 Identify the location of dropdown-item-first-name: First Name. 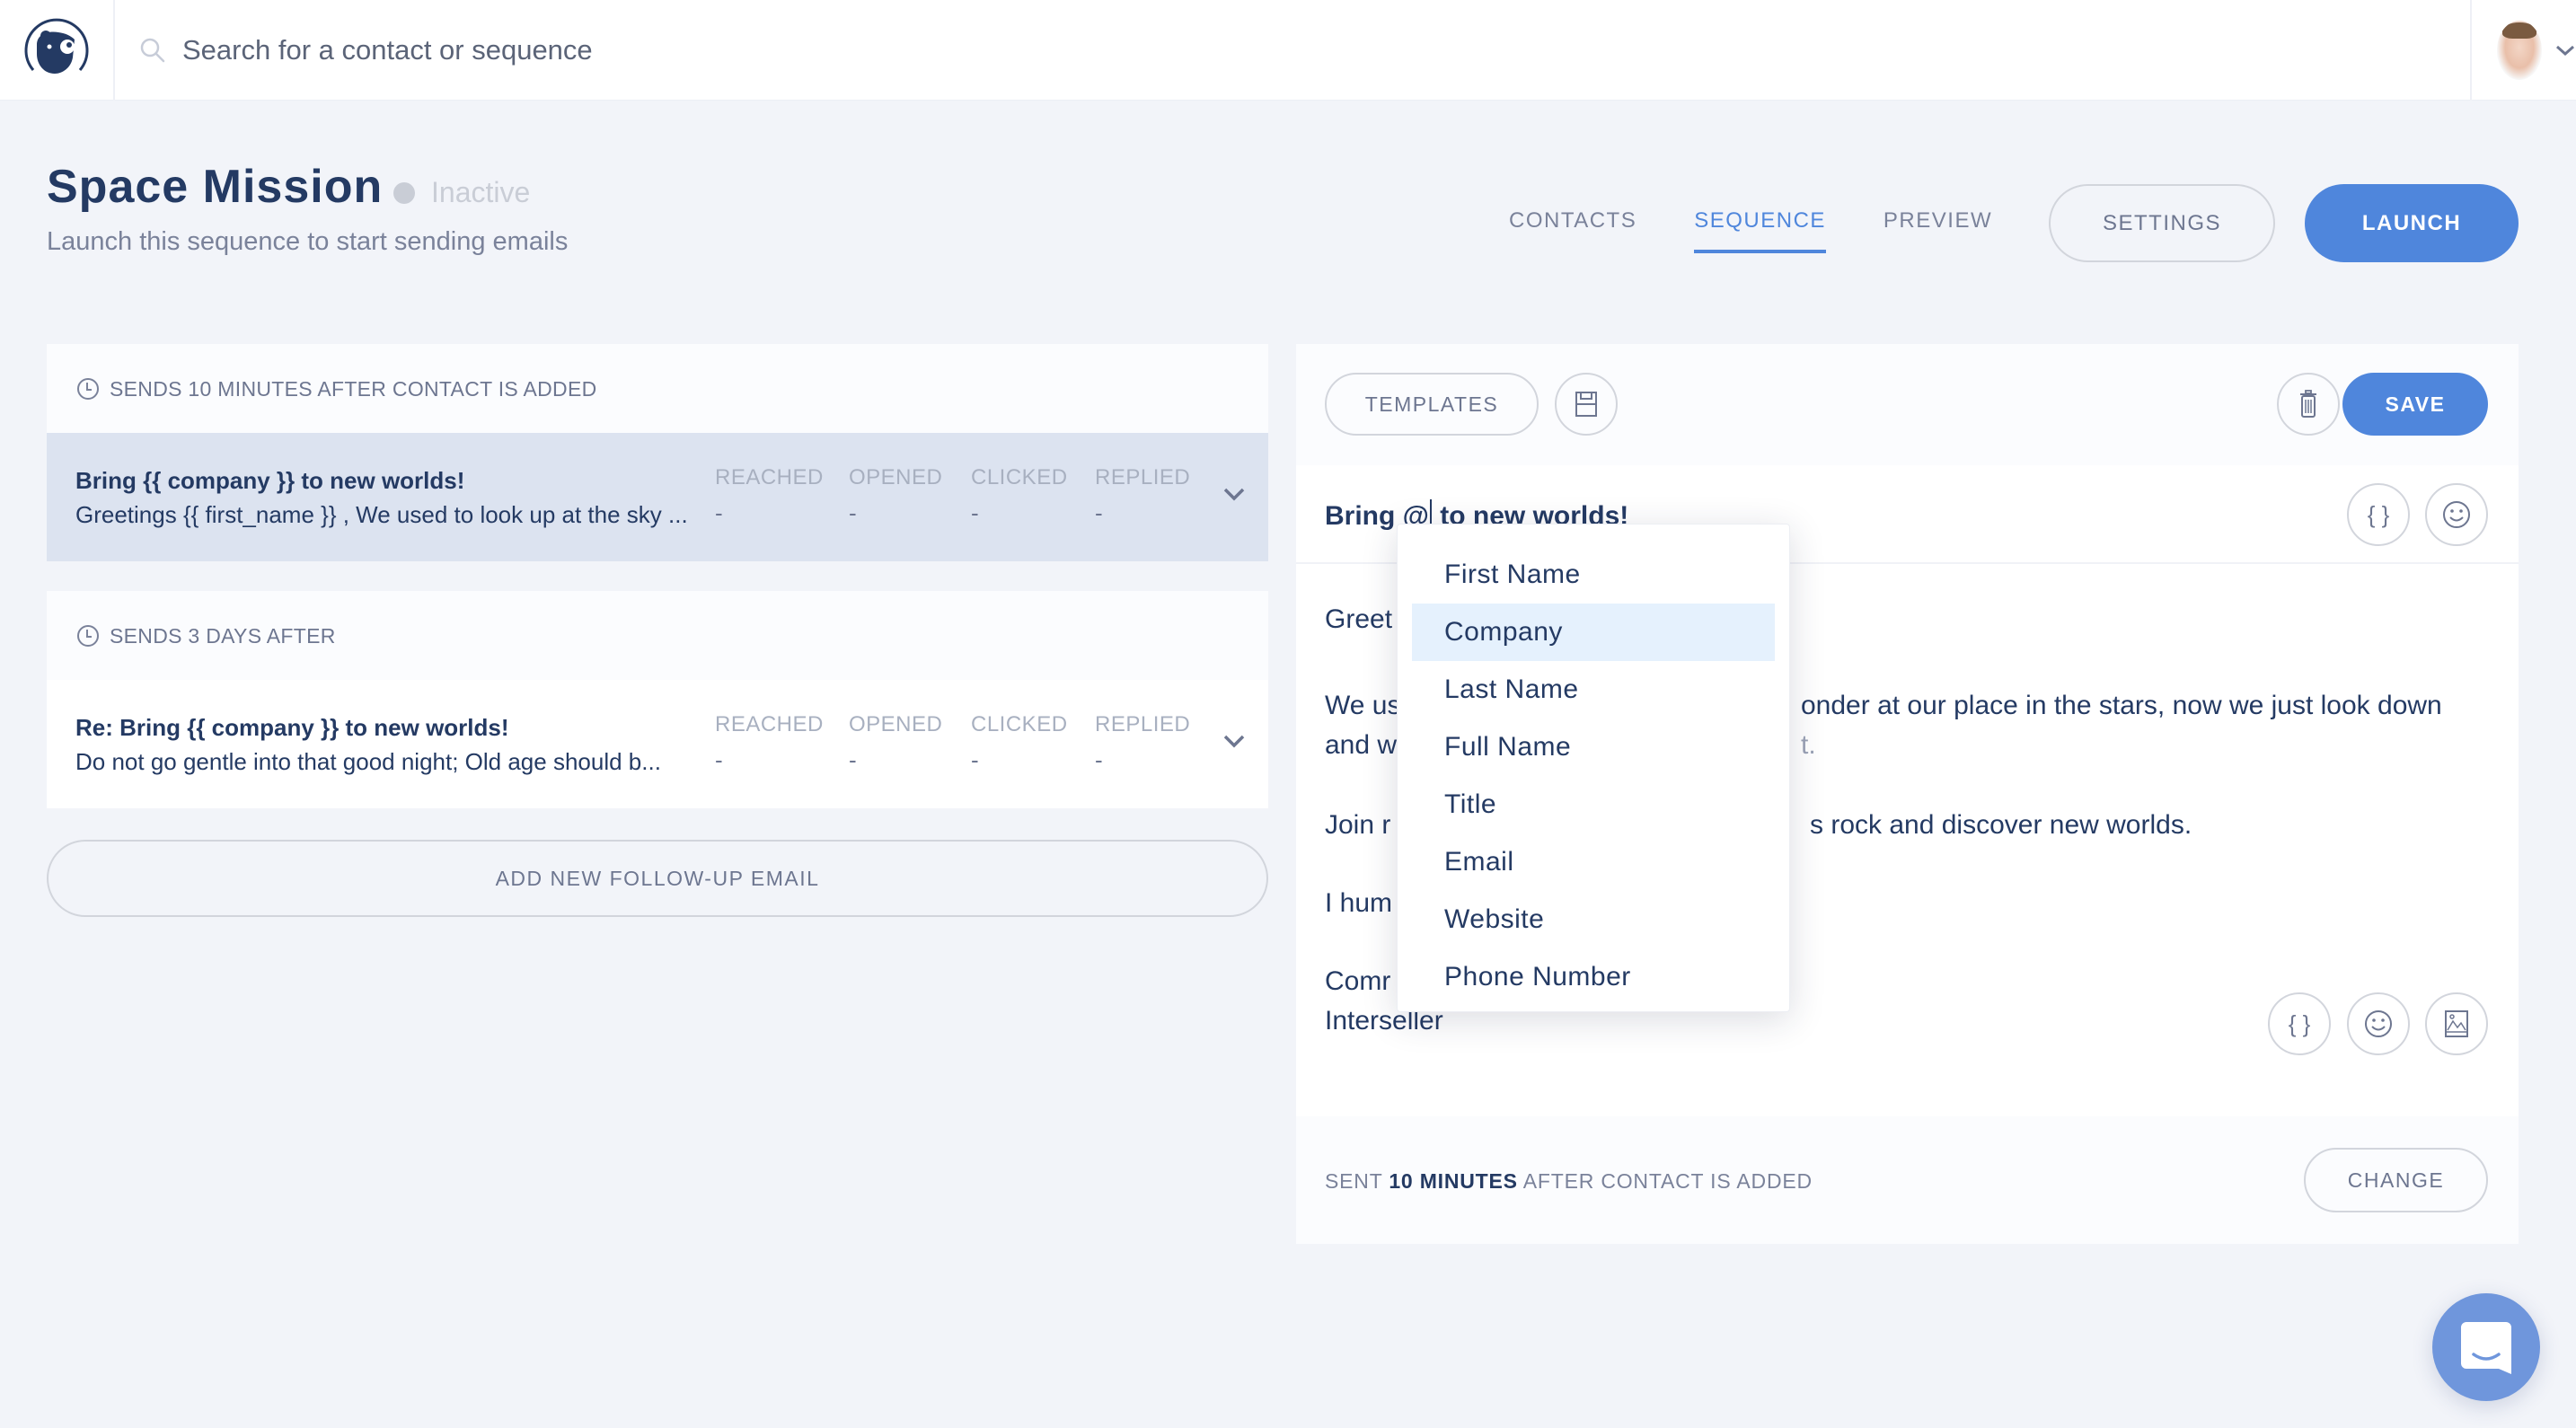
(1593, 575).